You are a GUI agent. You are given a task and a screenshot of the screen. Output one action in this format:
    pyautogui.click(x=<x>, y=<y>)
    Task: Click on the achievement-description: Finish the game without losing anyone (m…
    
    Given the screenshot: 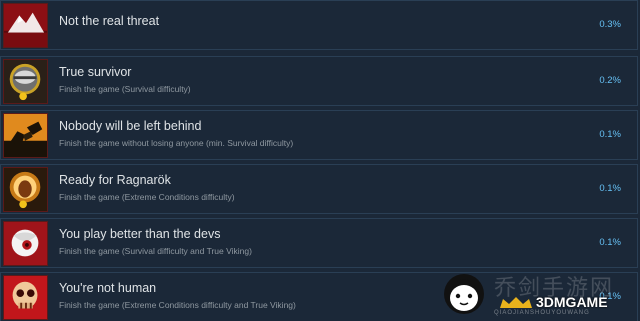 What is the action you would take?
    pyautogui.click(x=176, y=143)
    